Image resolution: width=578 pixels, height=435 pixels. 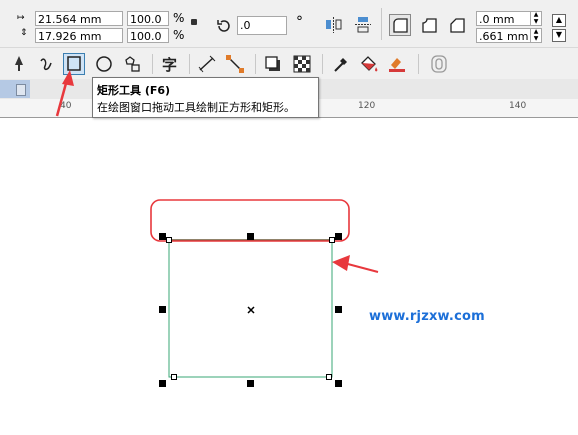 I want to click on freehand-tool-icon, so click(x=47, y=64).